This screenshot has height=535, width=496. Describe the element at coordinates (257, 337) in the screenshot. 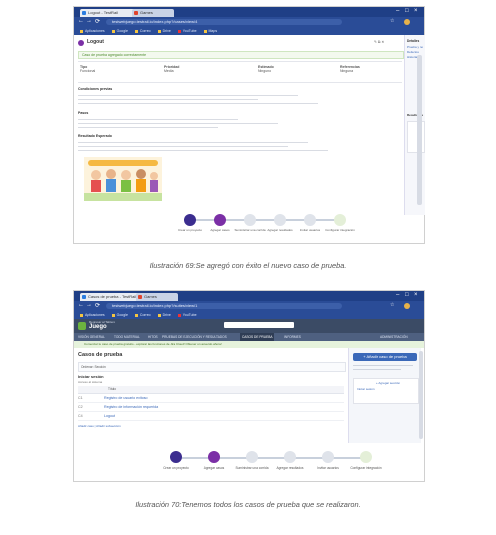

I see `nav-tab-test-cases: CASOS DE PRUEBA` at that location.